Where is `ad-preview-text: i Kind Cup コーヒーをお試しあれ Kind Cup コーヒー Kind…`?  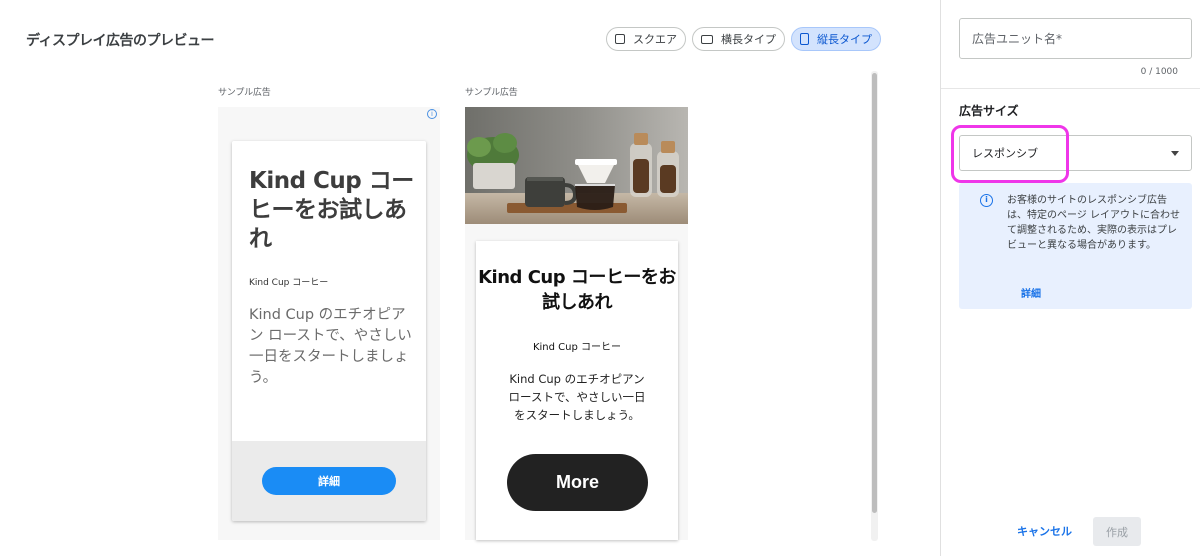 ad-preview-text: i Kind Cup コーヒーをお試しあれ Kind Cup コーヒー Kind… is located at coordinates (329, 323).